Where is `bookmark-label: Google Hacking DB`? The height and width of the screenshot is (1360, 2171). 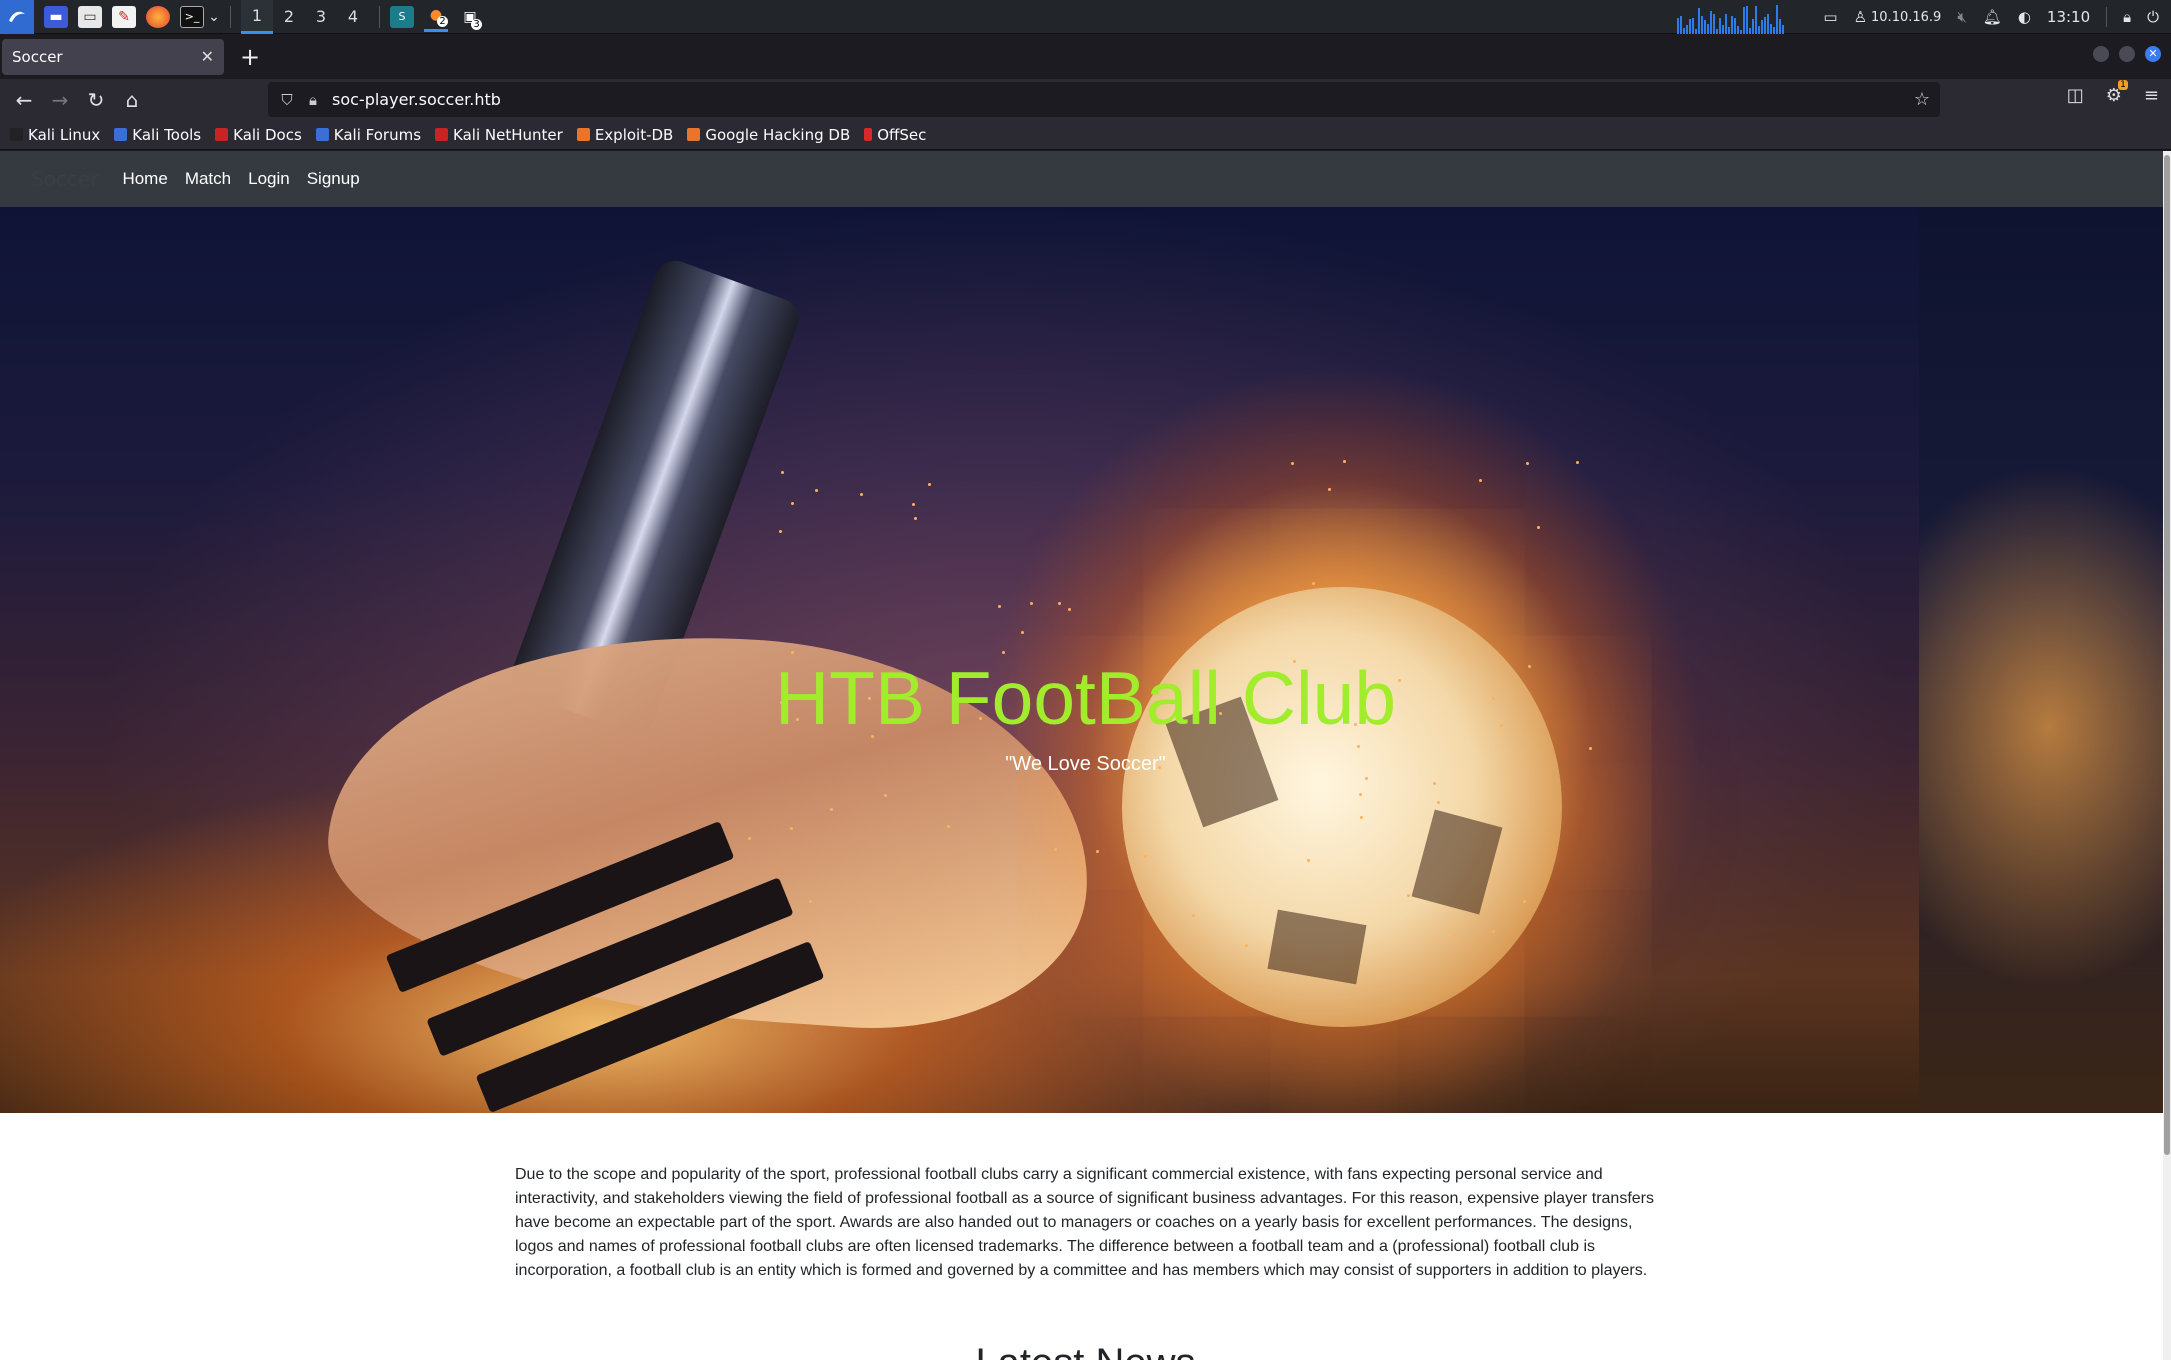
bookmark-label: Google Hacking DB is located at coordinates (778, 134).